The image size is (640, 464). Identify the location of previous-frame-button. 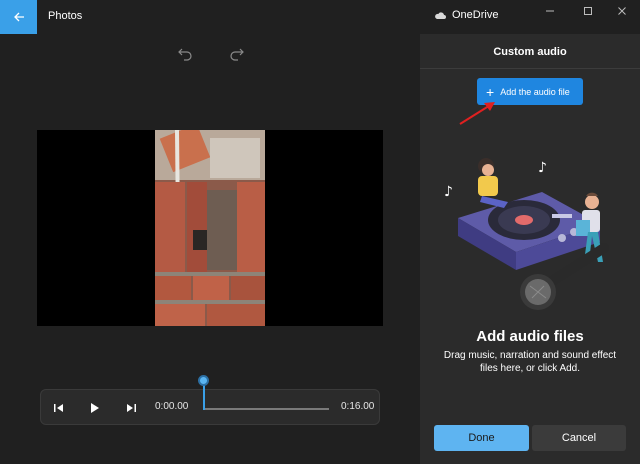
(59, 408).